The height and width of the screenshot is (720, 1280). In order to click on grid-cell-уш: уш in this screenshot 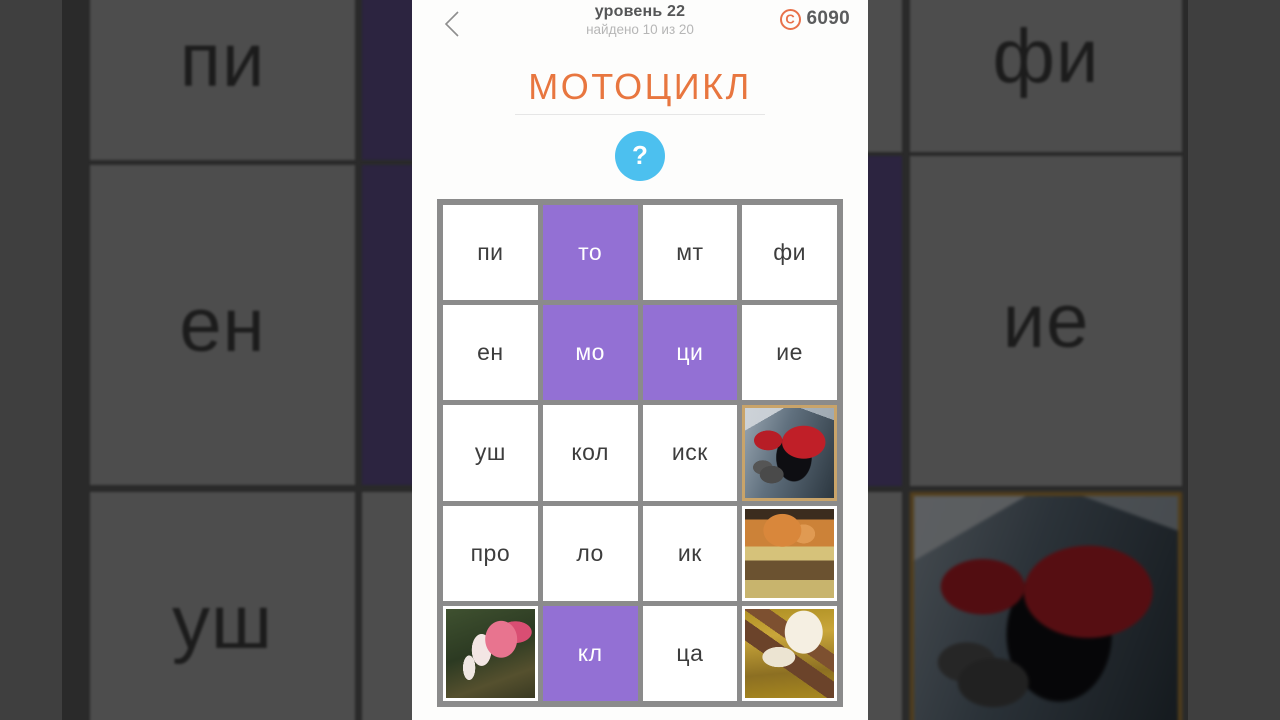, I will do `click(490, 453)`.